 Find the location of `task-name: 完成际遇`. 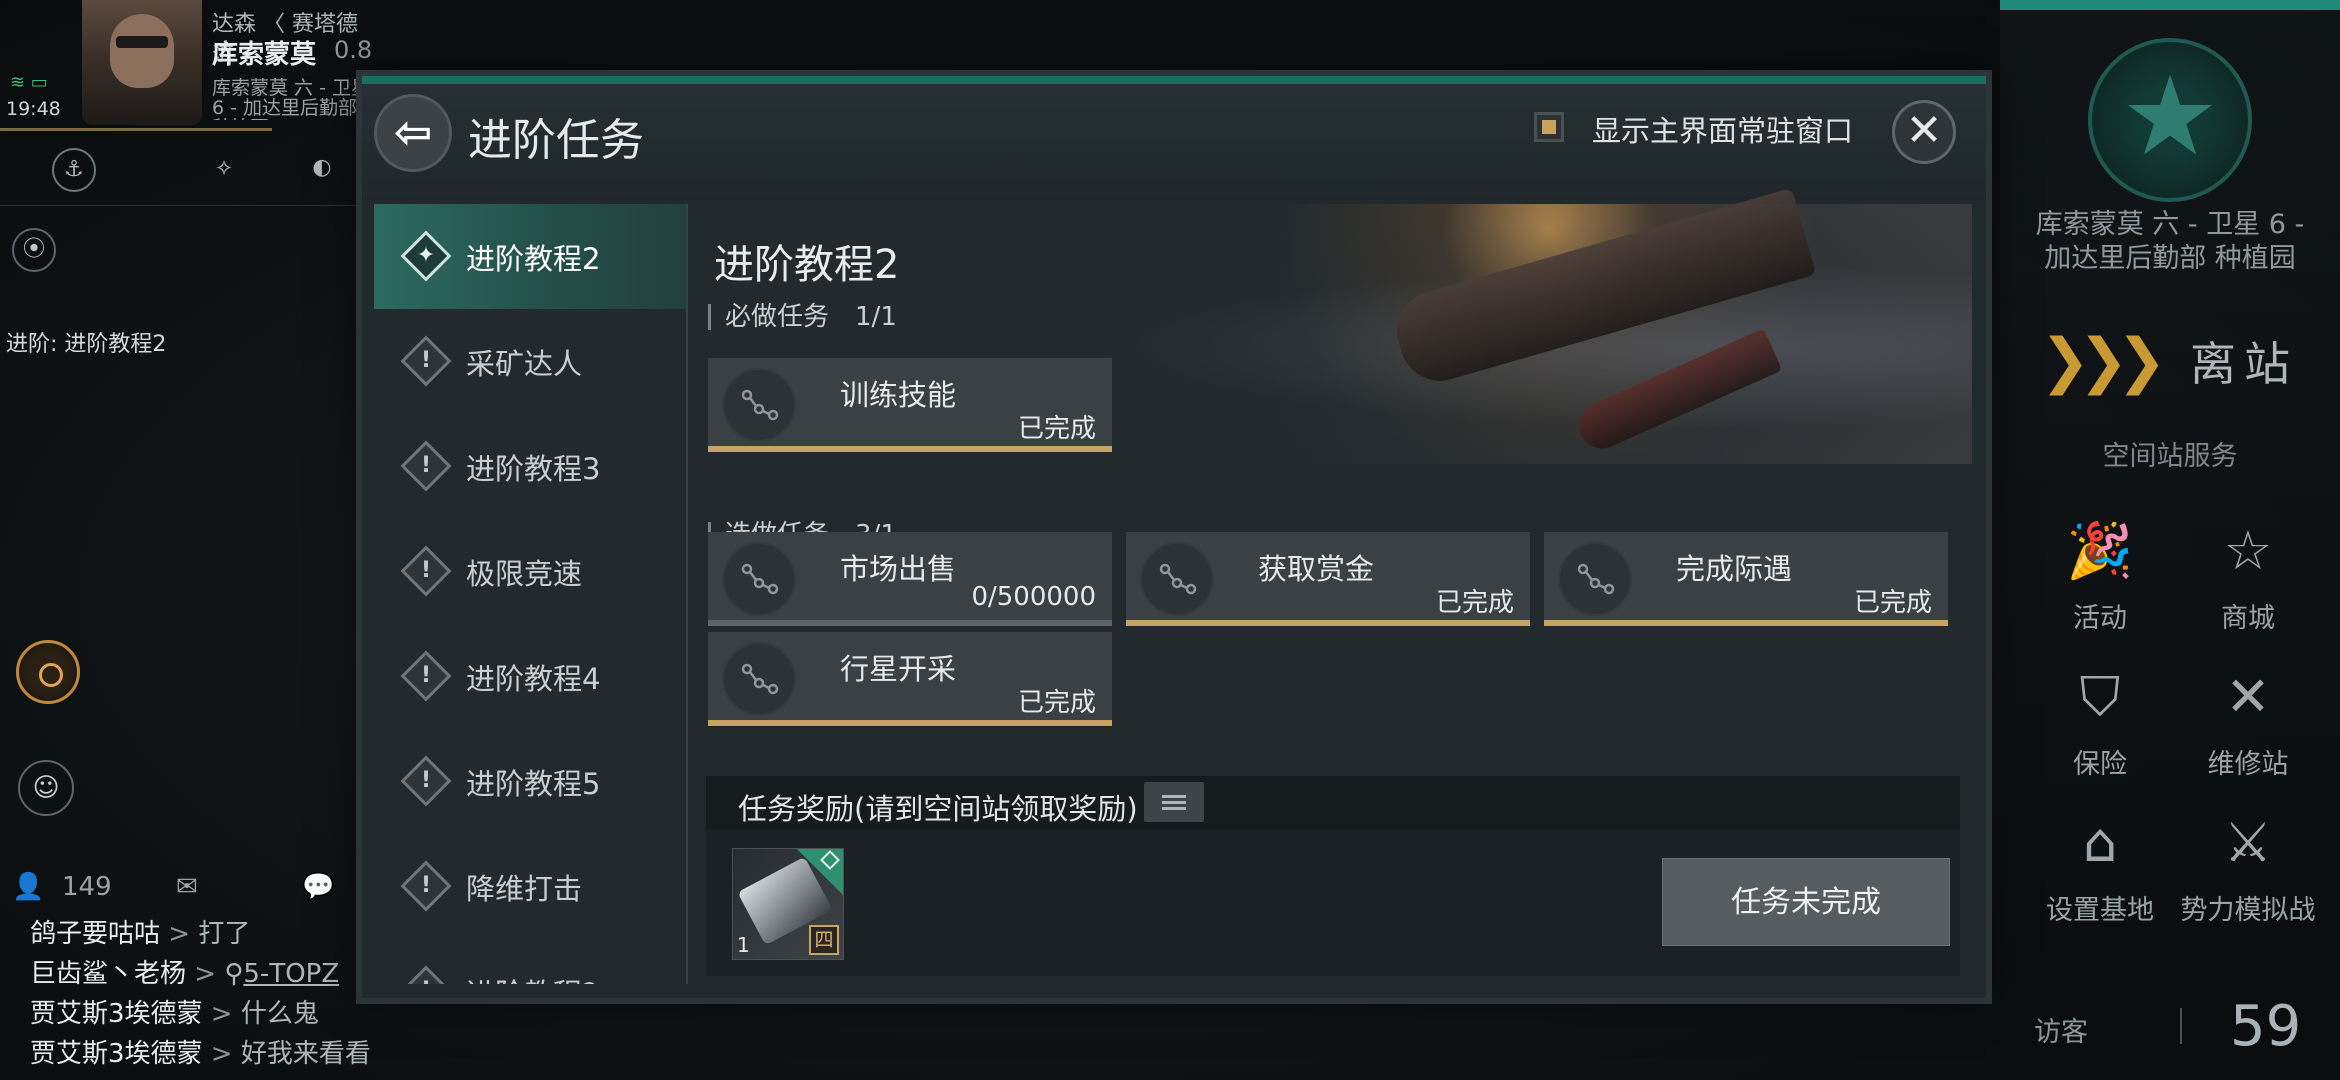

task-name: 完成际遇 is located at coordinates (1734, 569).